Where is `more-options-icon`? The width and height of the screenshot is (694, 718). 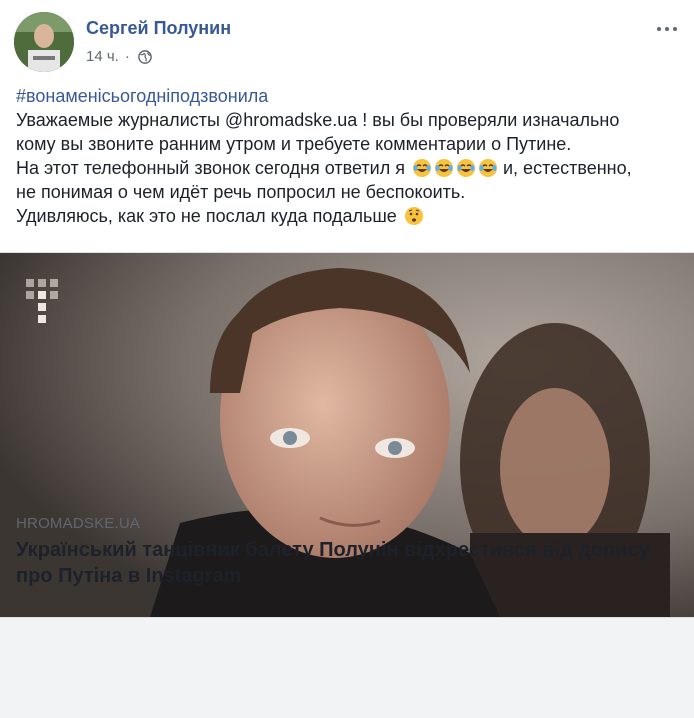 more-options-icon is located at coordinates (667, 29).